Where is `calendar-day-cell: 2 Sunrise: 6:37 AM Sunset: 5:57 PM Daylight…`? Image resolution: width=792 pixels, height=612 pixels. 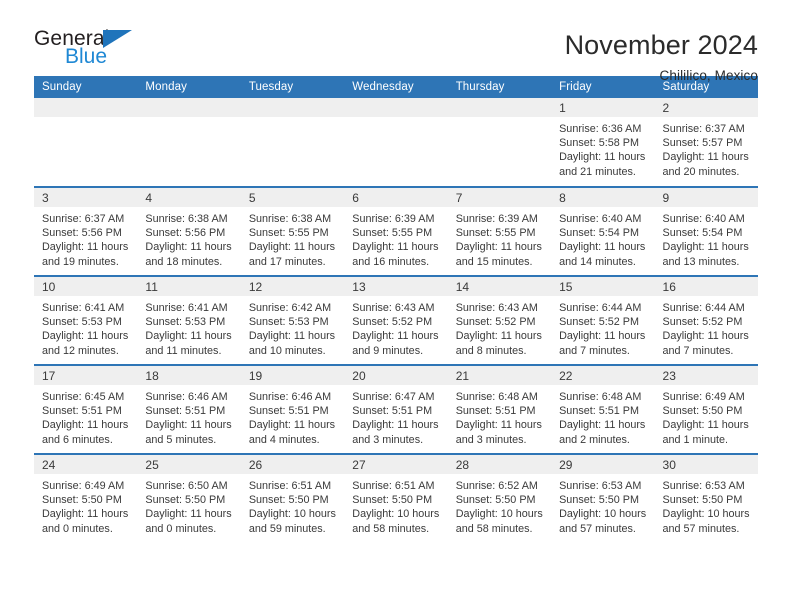
calendar-day-cell: 2 Sunrise: 6:37 AM Sunset: 5:57 PM Daylight… is located at coordinates (706, 142).